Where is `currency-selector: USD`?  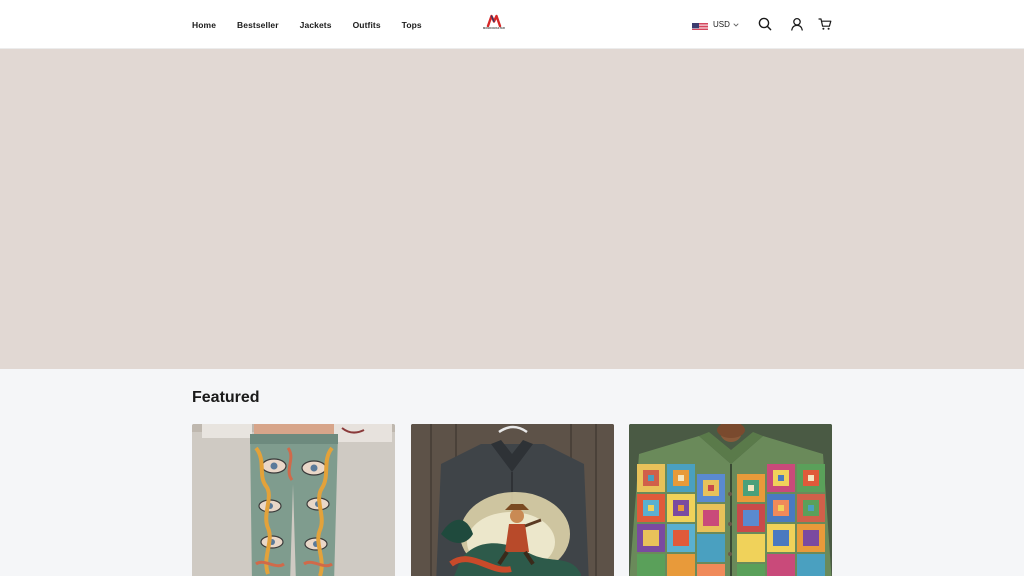
currency-selector: USD is located at coordinates (715, 24).